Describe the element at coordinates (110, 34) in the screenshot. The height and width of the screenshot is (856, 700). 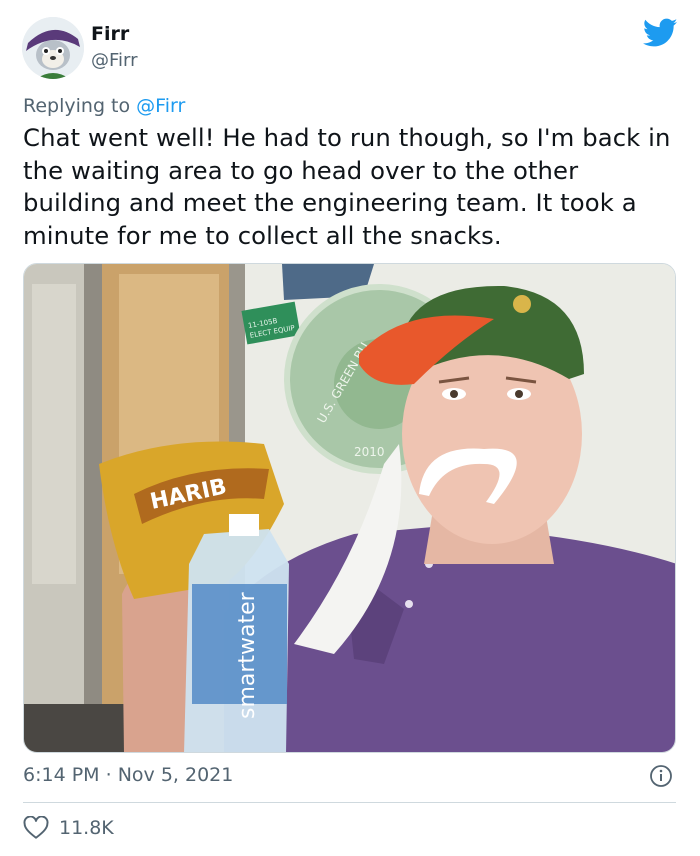
I see `author-name: Firr` at that location.